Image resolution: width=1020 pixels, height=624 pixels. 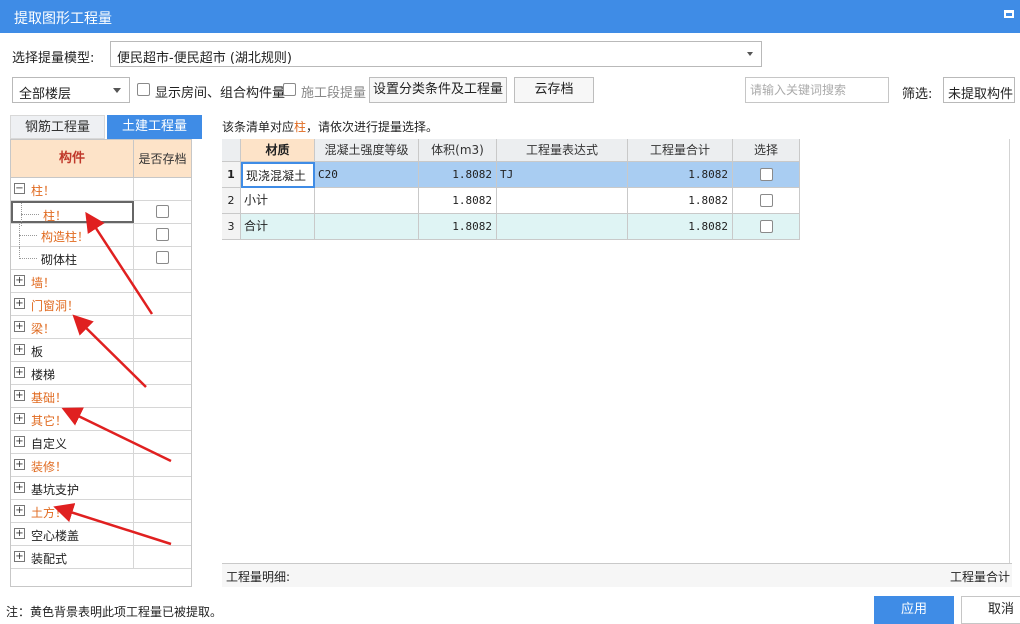 I want to click on apply-button: 应用, so click(x=914, y=610).